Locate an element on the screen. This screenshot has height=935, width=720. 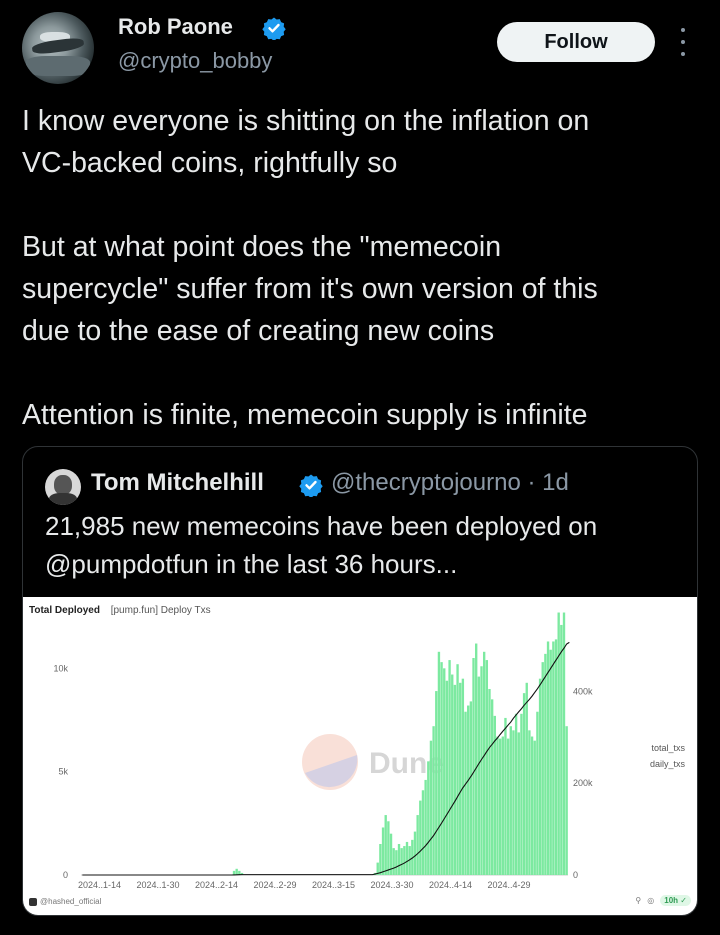
verified-badge-icon is located at coordinates (311, 485).